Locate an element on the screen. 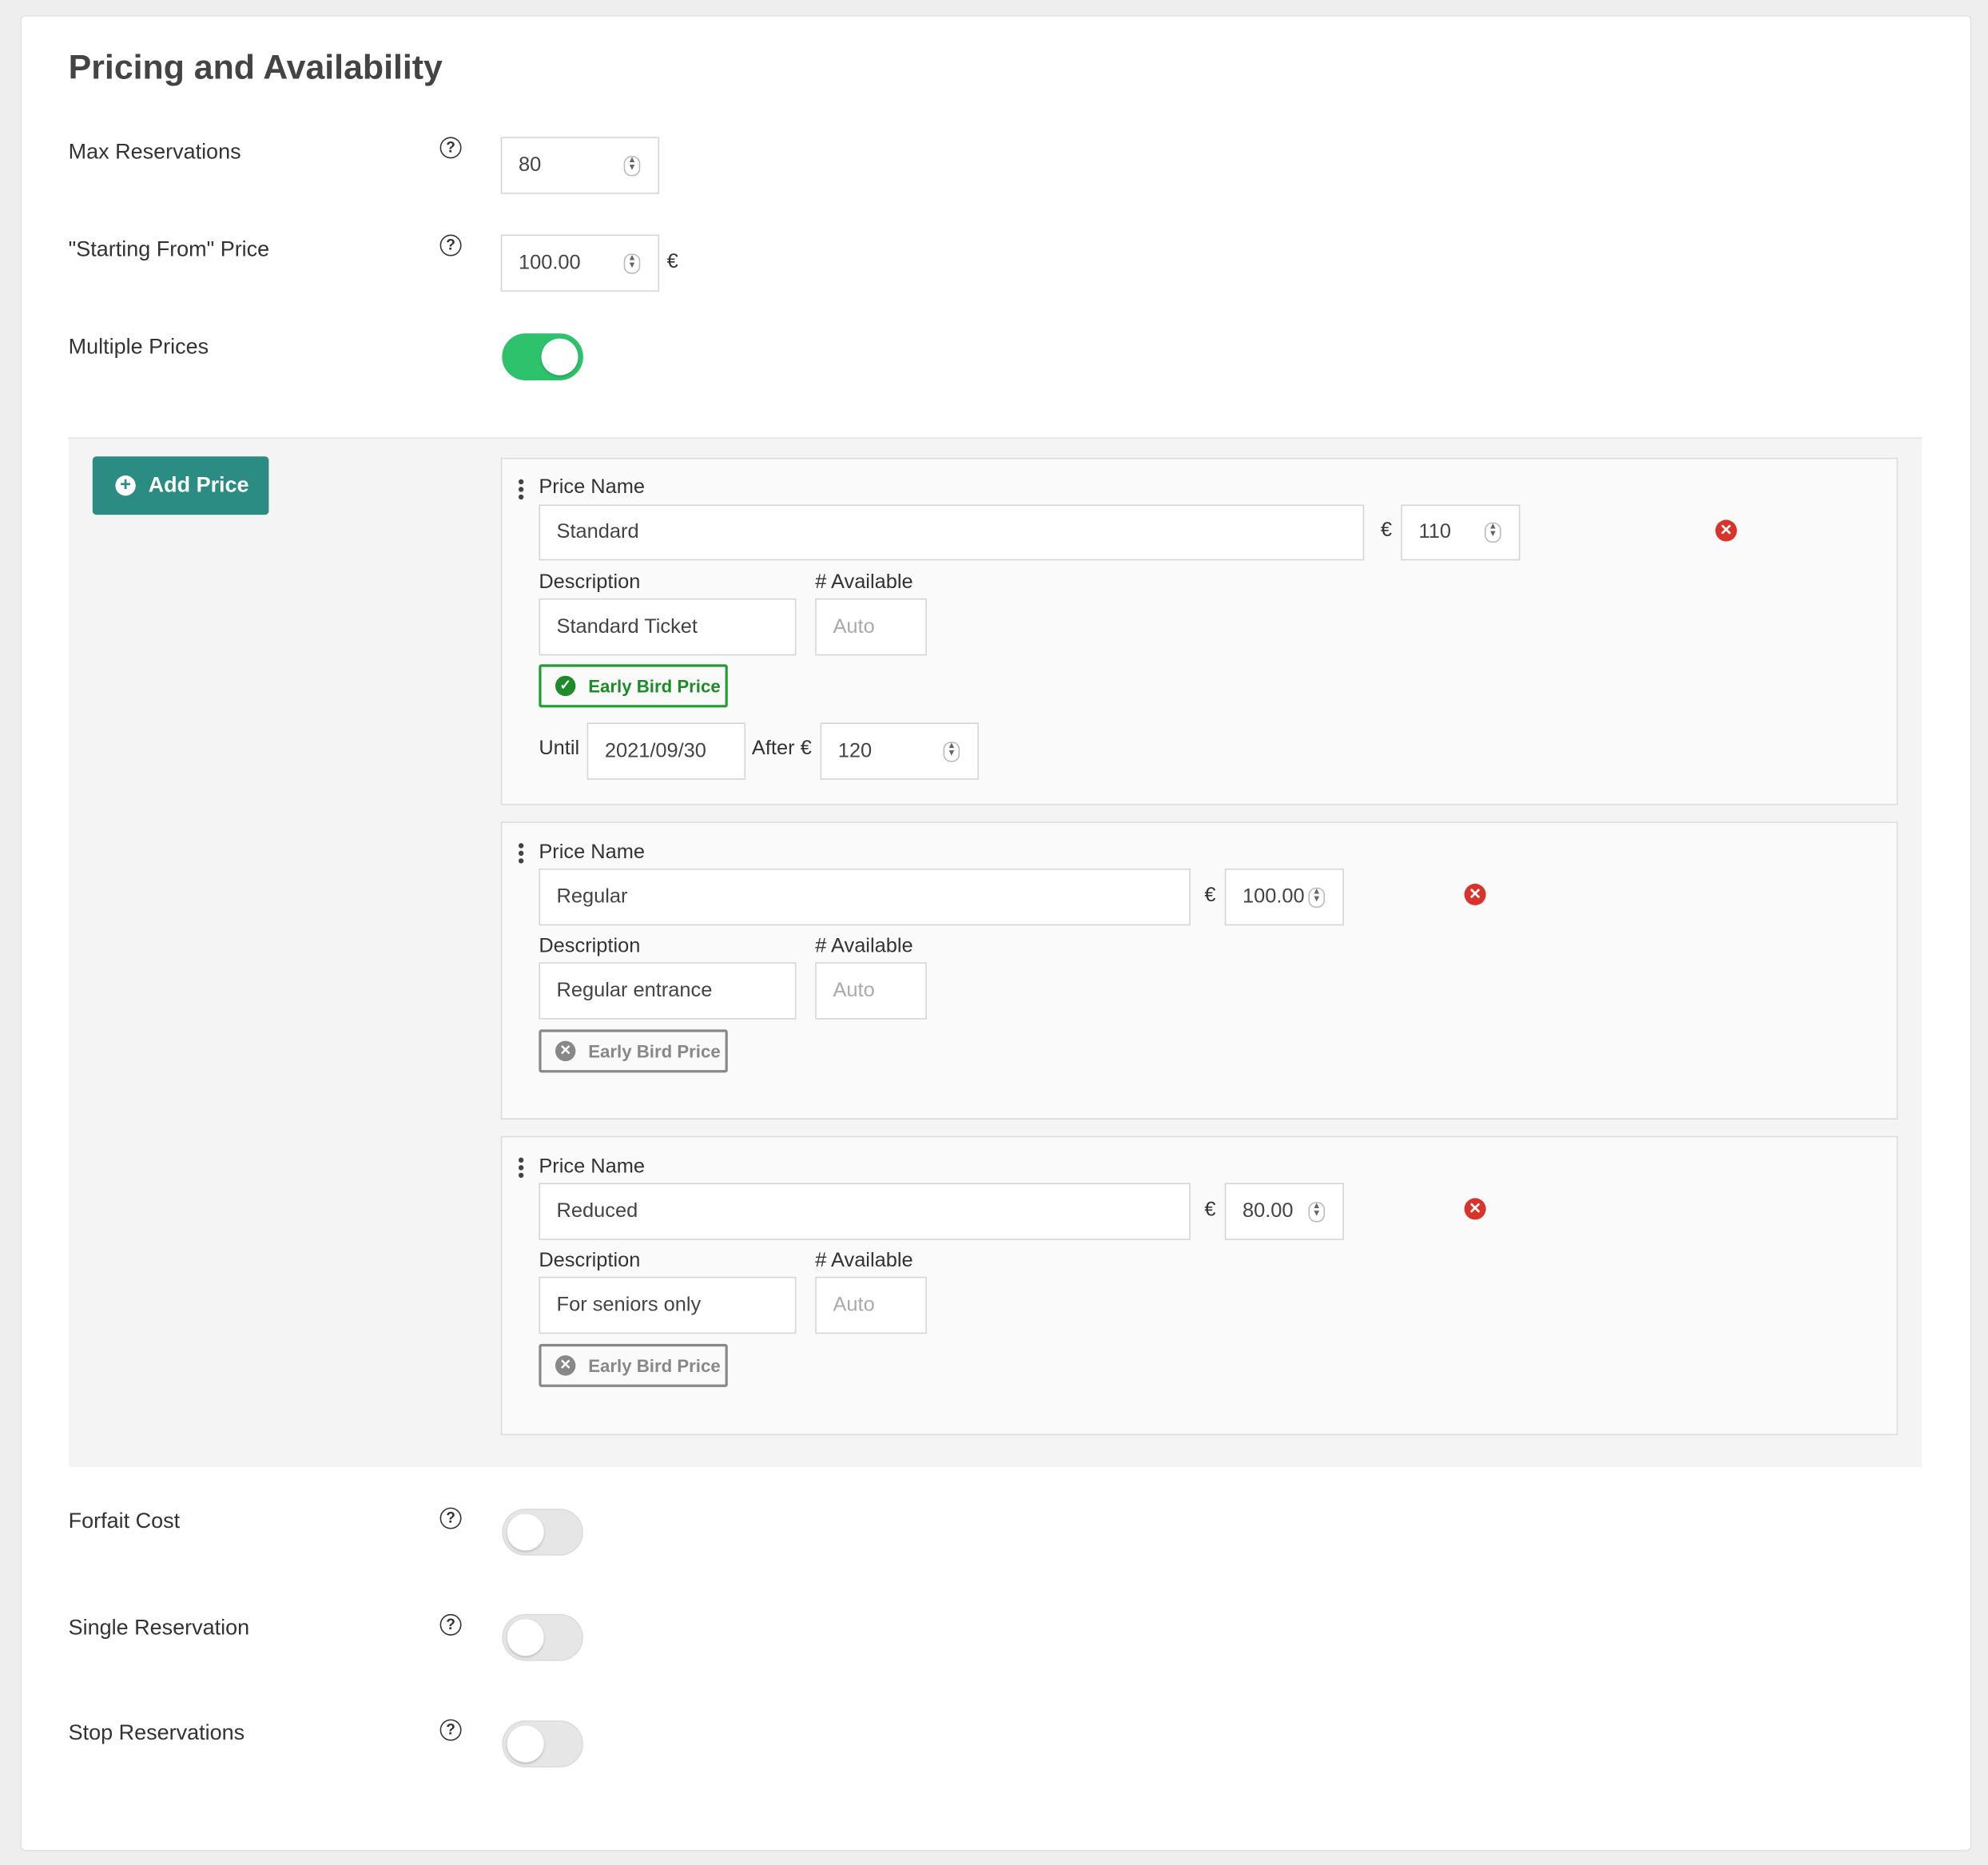  multiple-prices-toggle is located at coordinates (542, 357).